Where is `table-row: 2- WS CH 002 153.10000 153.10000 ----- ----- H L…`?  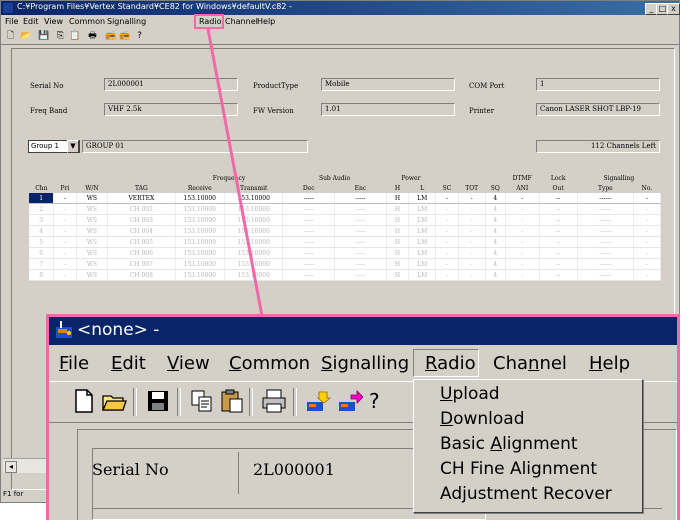 table-row: 2- WS CH 002 153.10000 153.10000 ----- ----- H L… is located at coordinates (345, 209).